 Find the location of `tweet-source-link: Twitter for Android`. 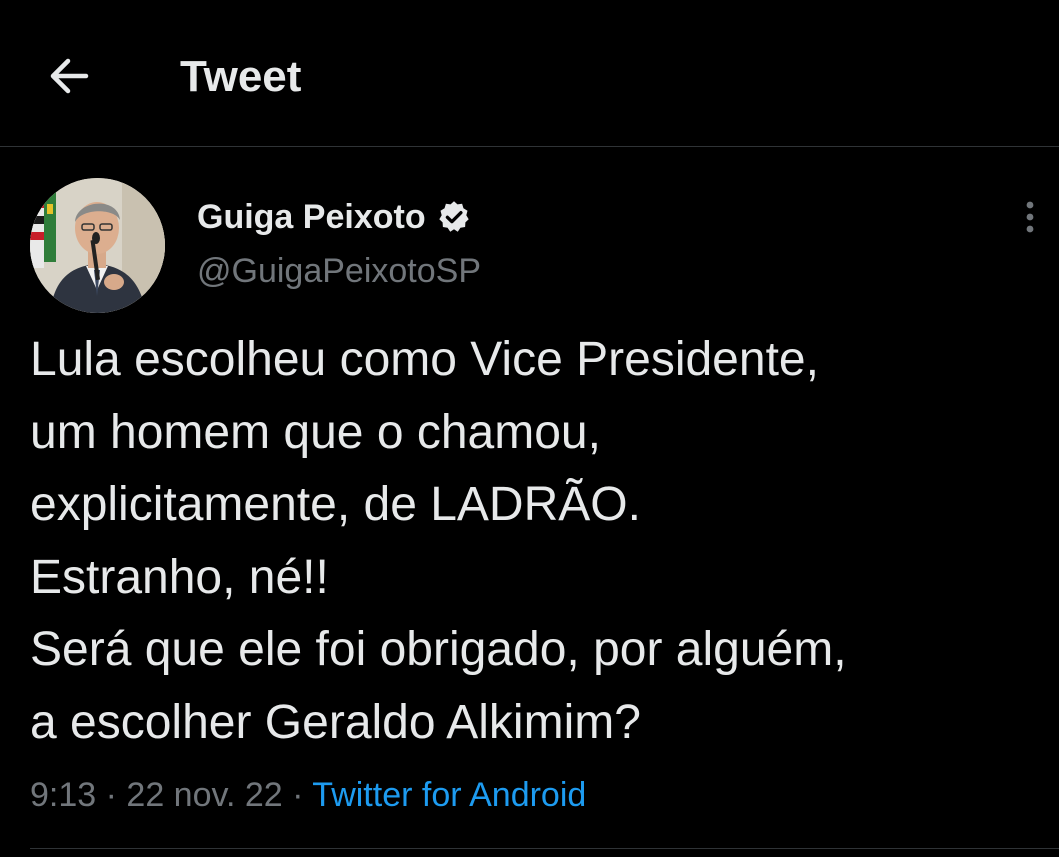

tweet-source-link: Twitter for Android is located at coordinates (449, 795).